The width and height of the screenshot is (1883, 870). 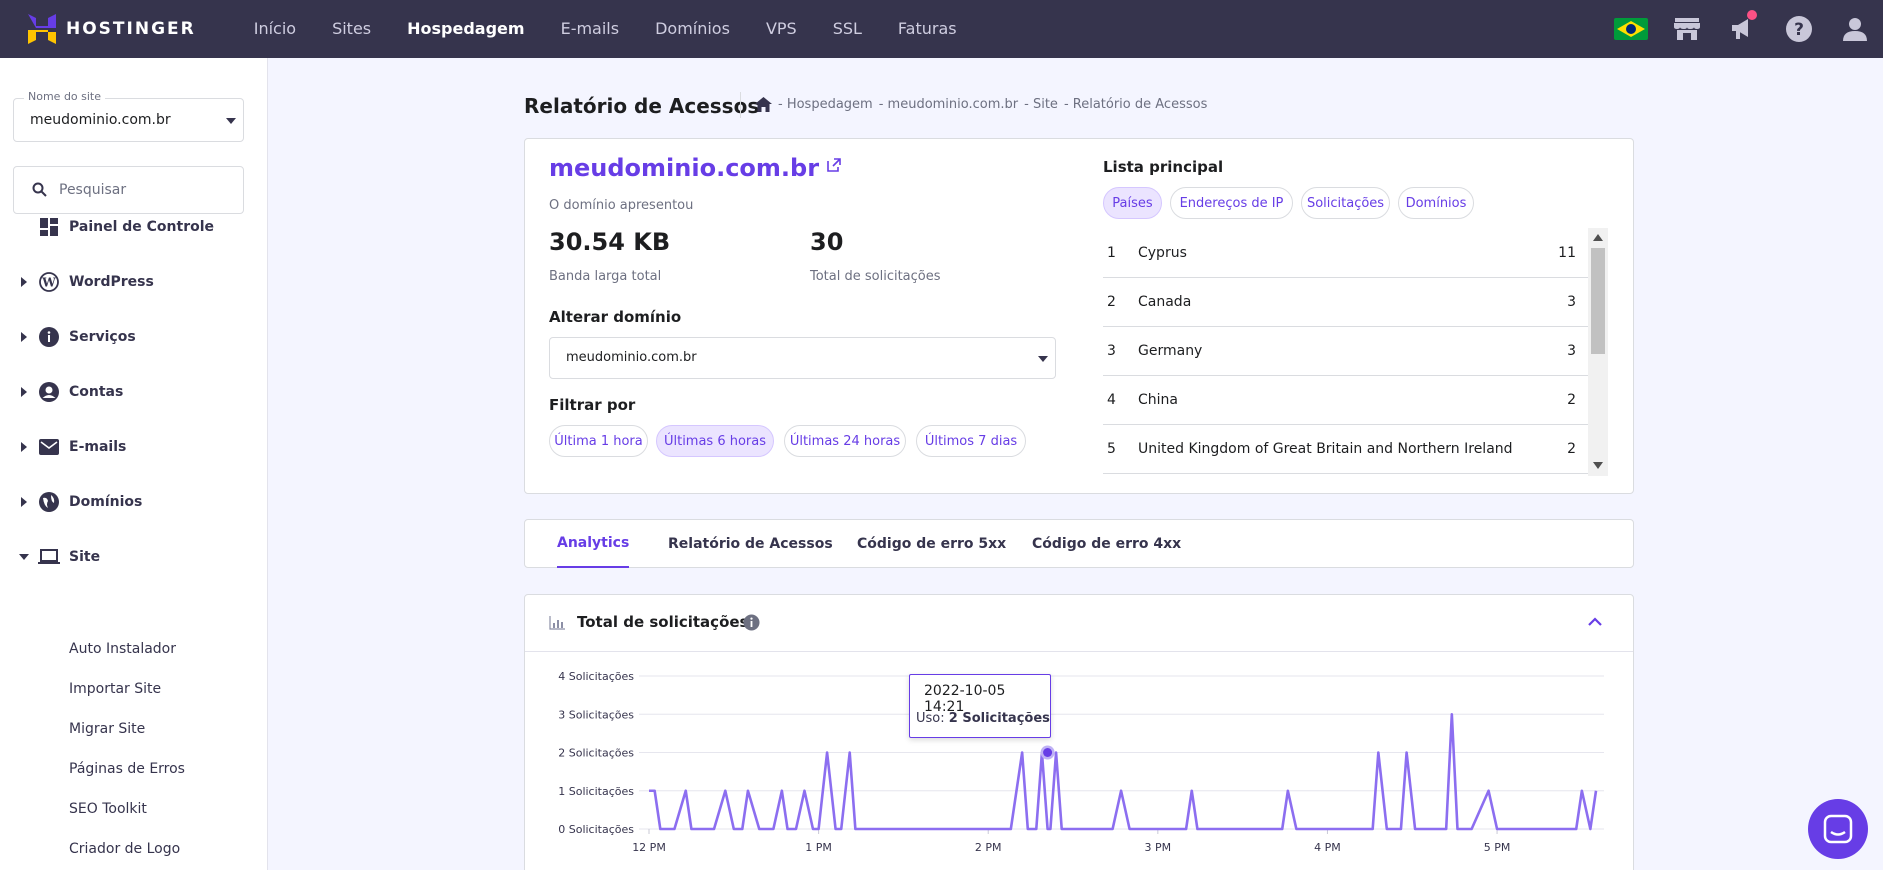 I want to click on top-list-tab-paises: Países, so click(x=1132, y=203).